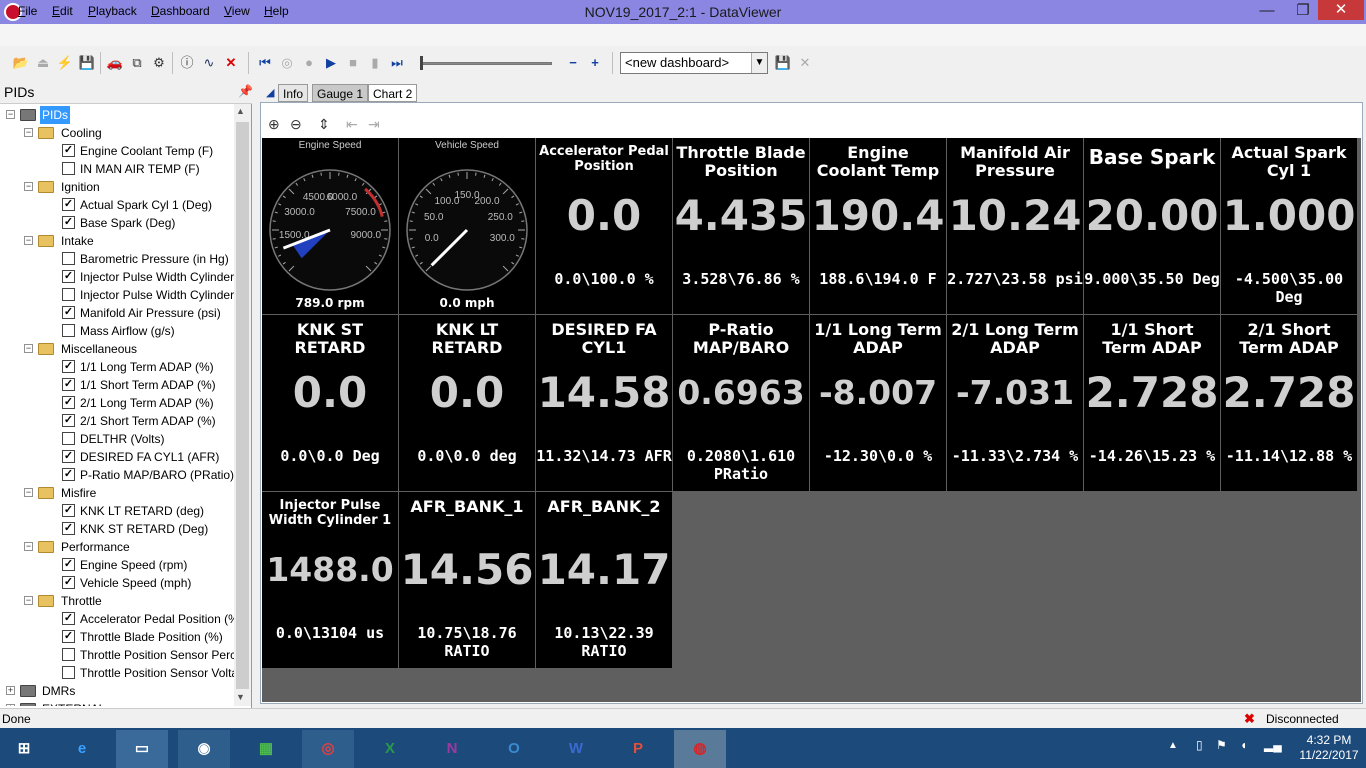  I want to click on eject-icon: ⏏, so click(43, 63).